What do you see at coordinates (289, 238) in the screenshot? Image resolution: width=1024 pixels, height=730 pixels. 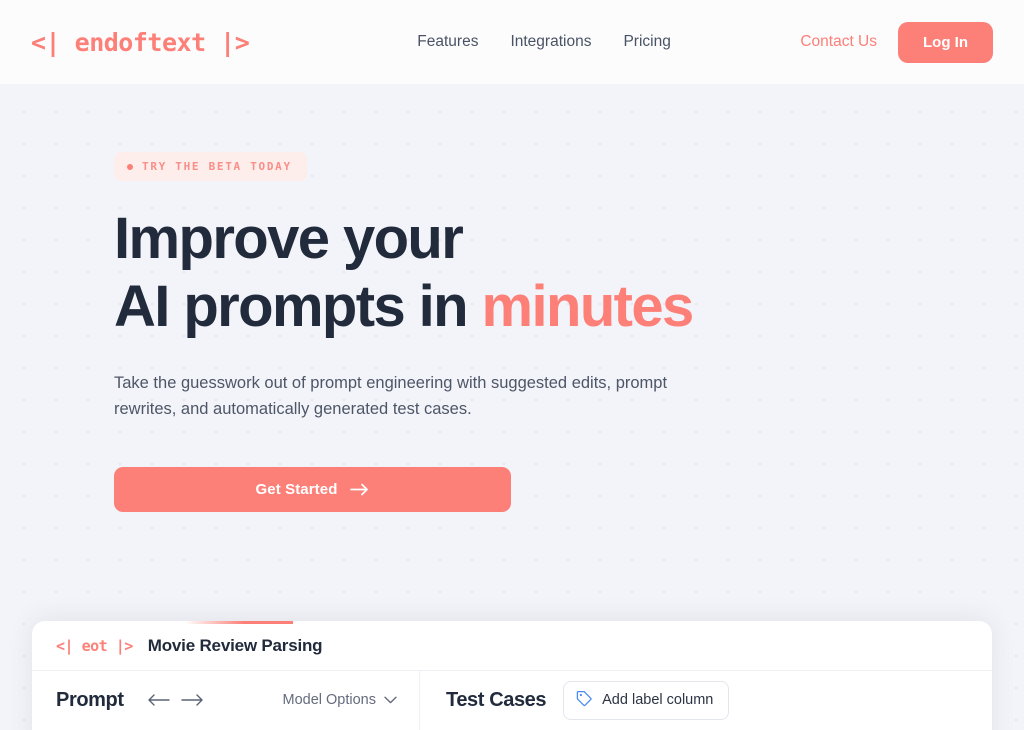 I see `headline-line-1: Improve your` at bounding box center [289, 238].